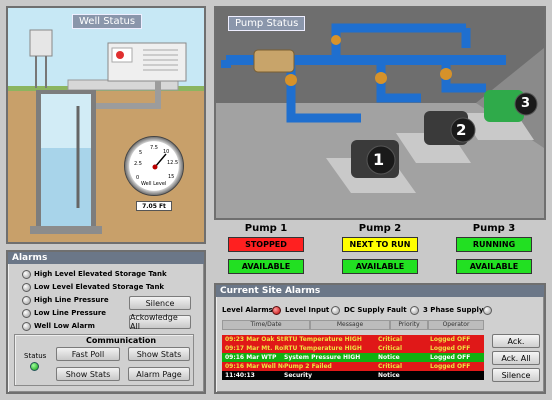  I want to click on pump-1-number-label: 1, so click(379, 159).